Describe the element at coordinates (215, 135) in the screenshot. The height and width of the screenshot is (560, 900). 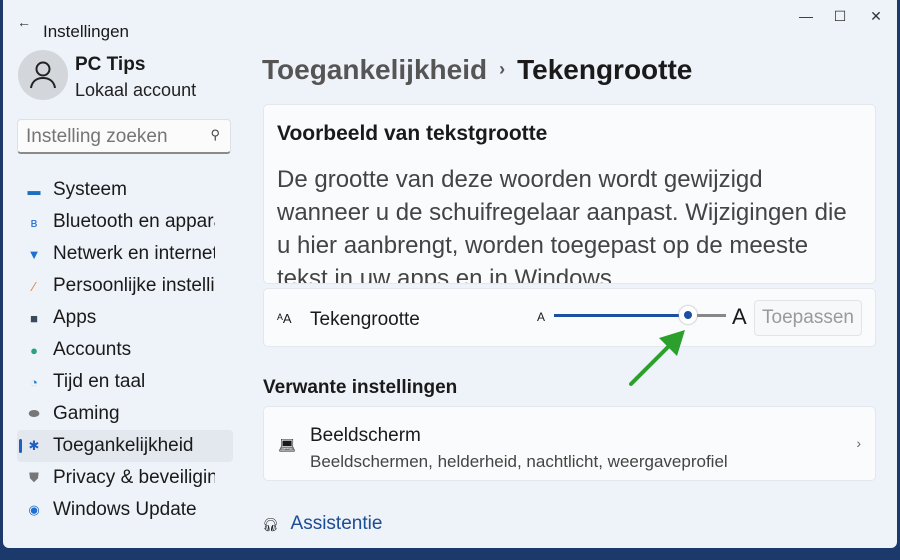
I see `search-icon: ⚲` at that location.